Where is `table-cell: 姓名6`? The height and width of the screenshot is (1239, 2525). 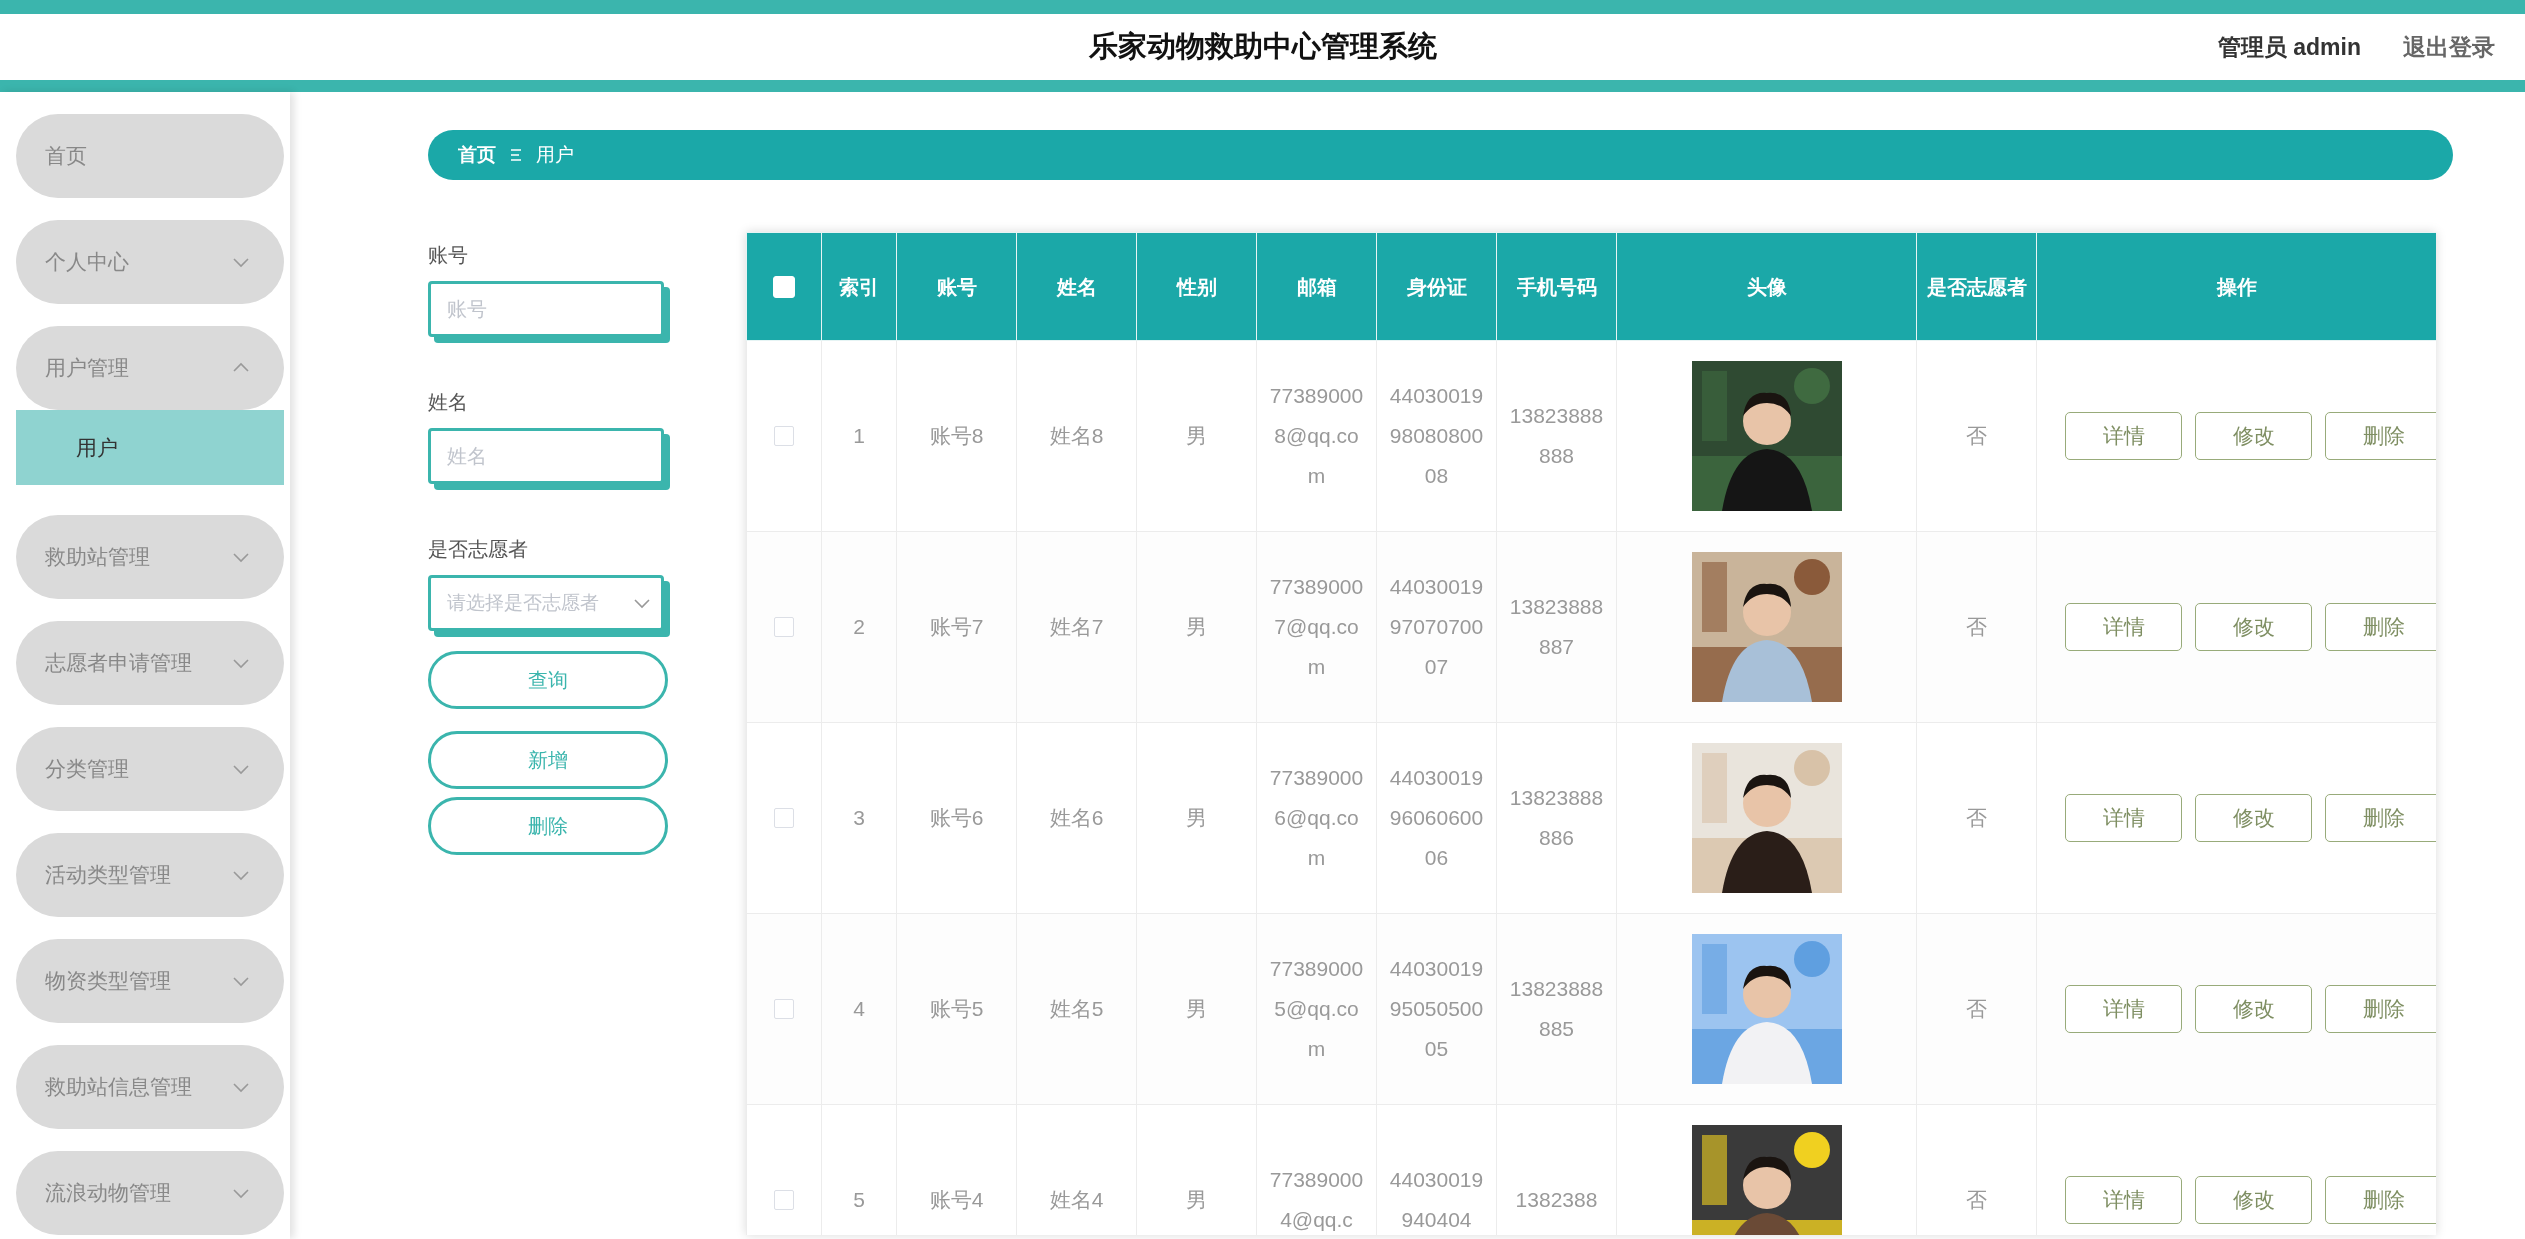 table-cell: 姓名6 is located at coordinates (1076, 817).